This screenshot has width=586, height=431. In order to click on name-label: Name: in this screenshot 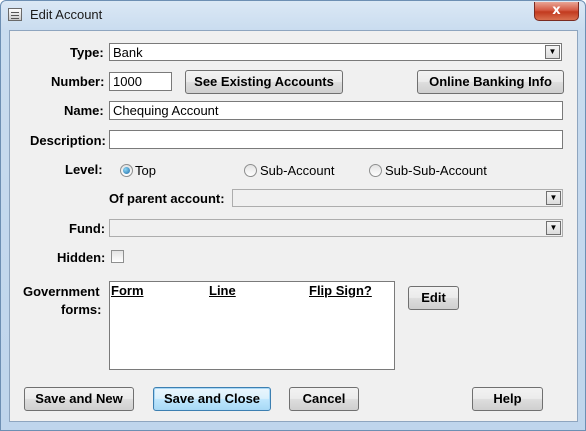, I will do `click(84, 110)`.